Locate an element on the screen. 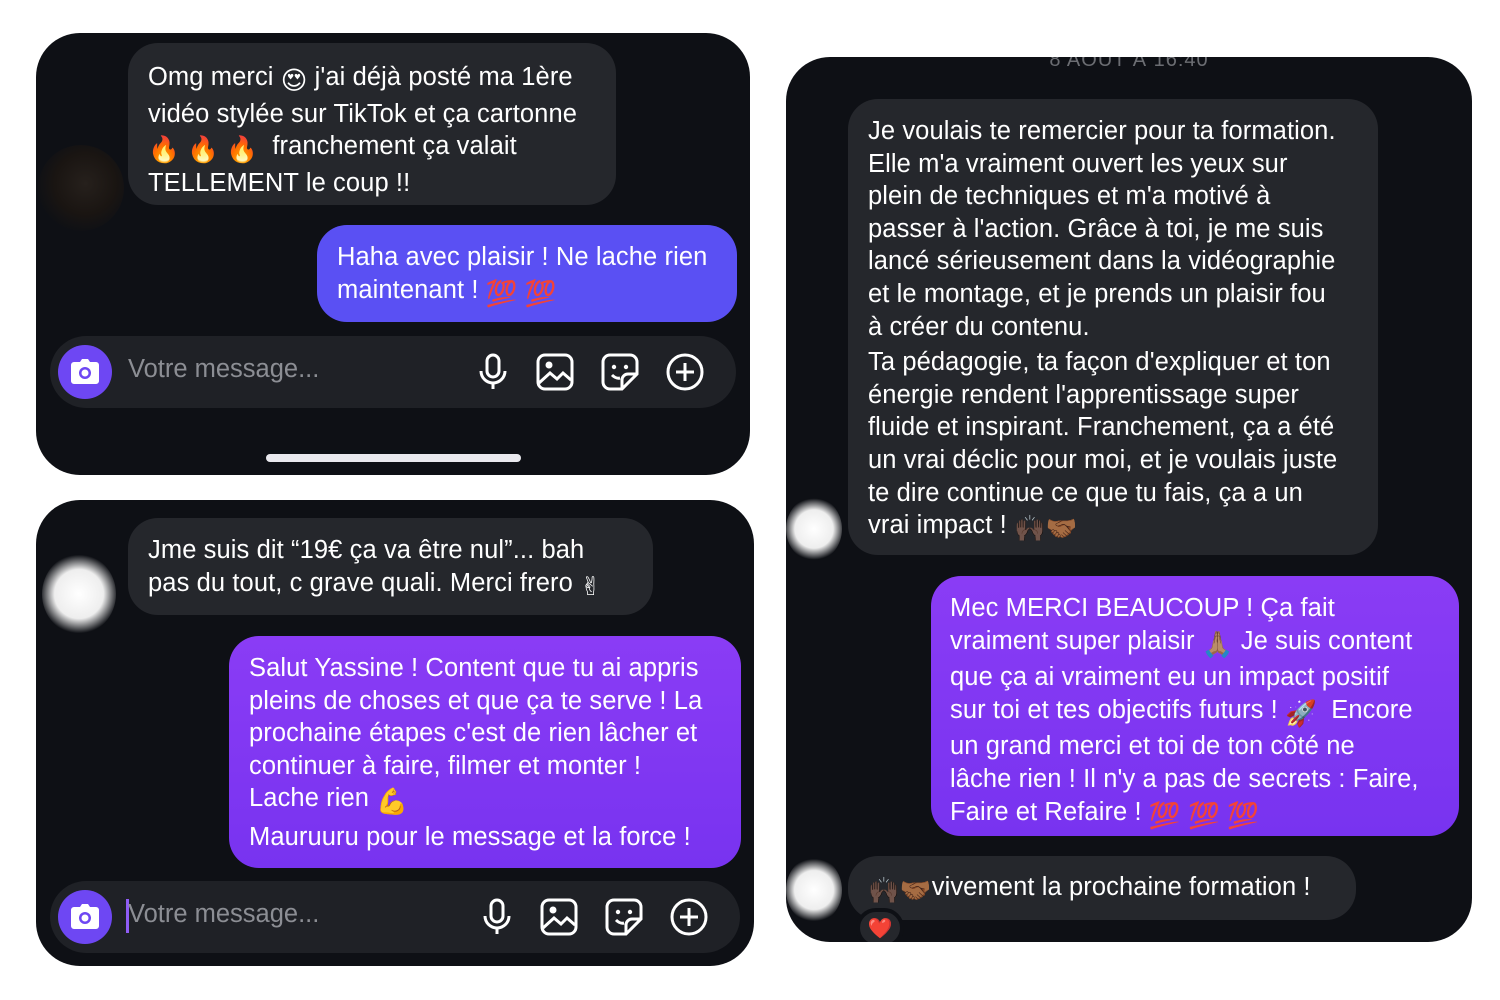  message-line: maintenant ! 💯 💯 is located at coordinates (527, 292).